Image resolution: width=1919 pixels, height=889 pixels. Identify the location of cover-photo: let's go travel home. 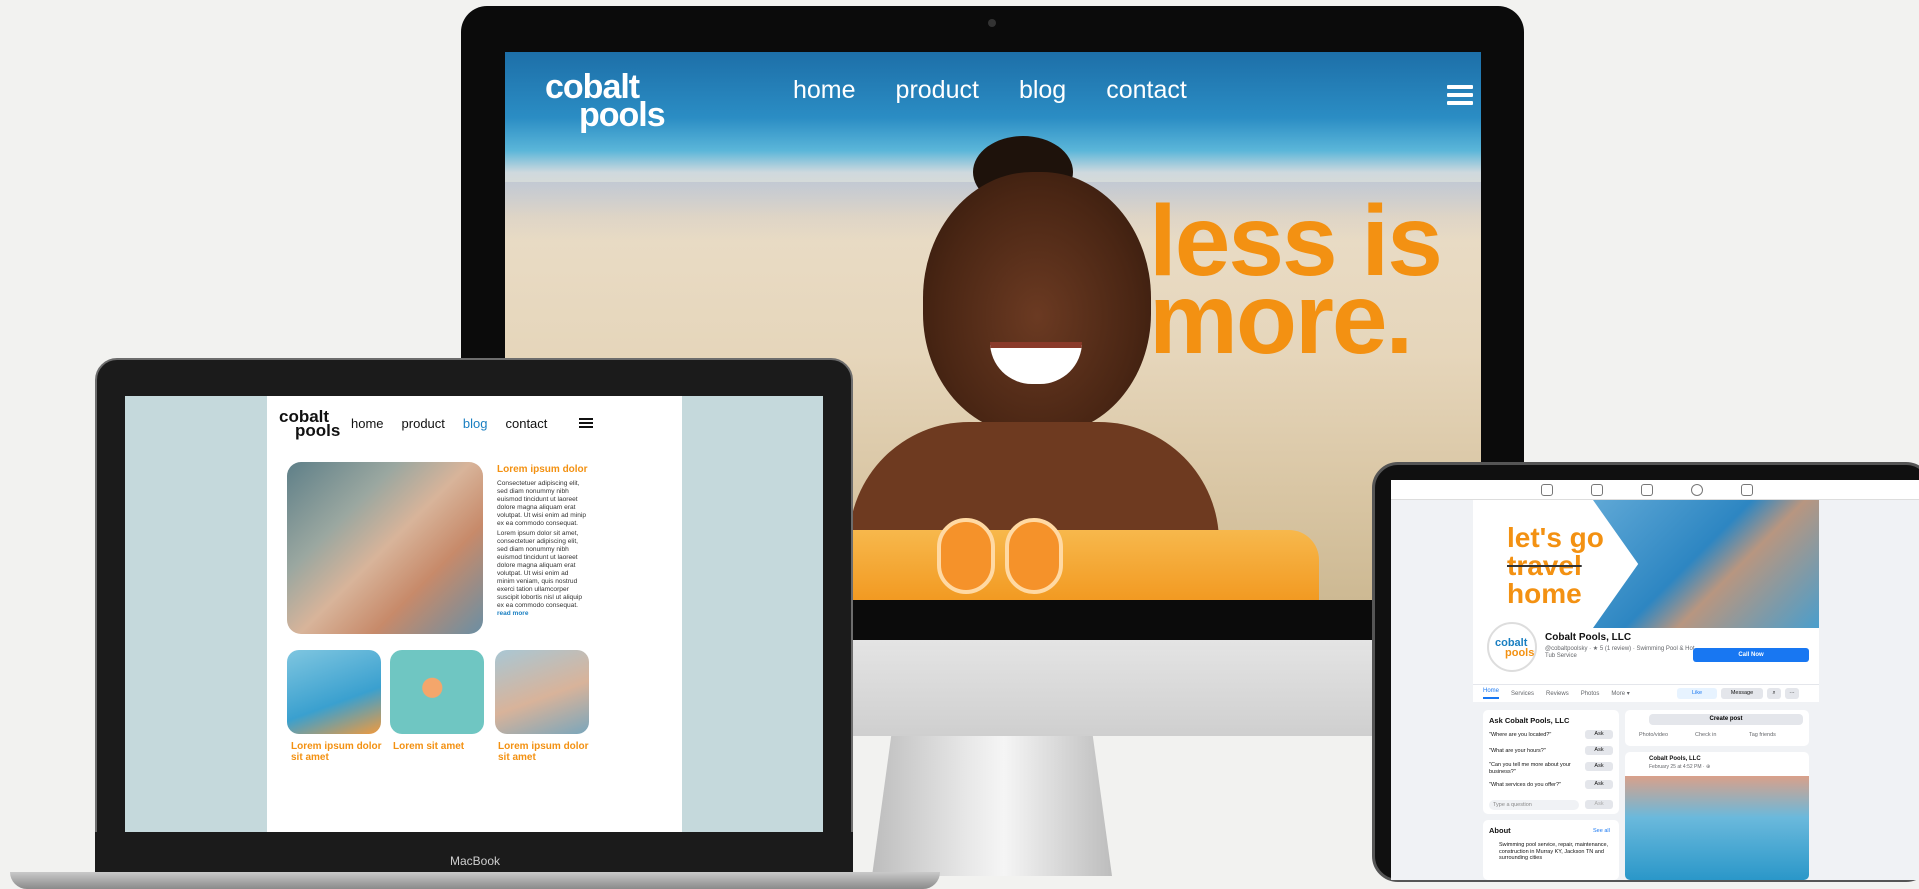
(1646, 564).